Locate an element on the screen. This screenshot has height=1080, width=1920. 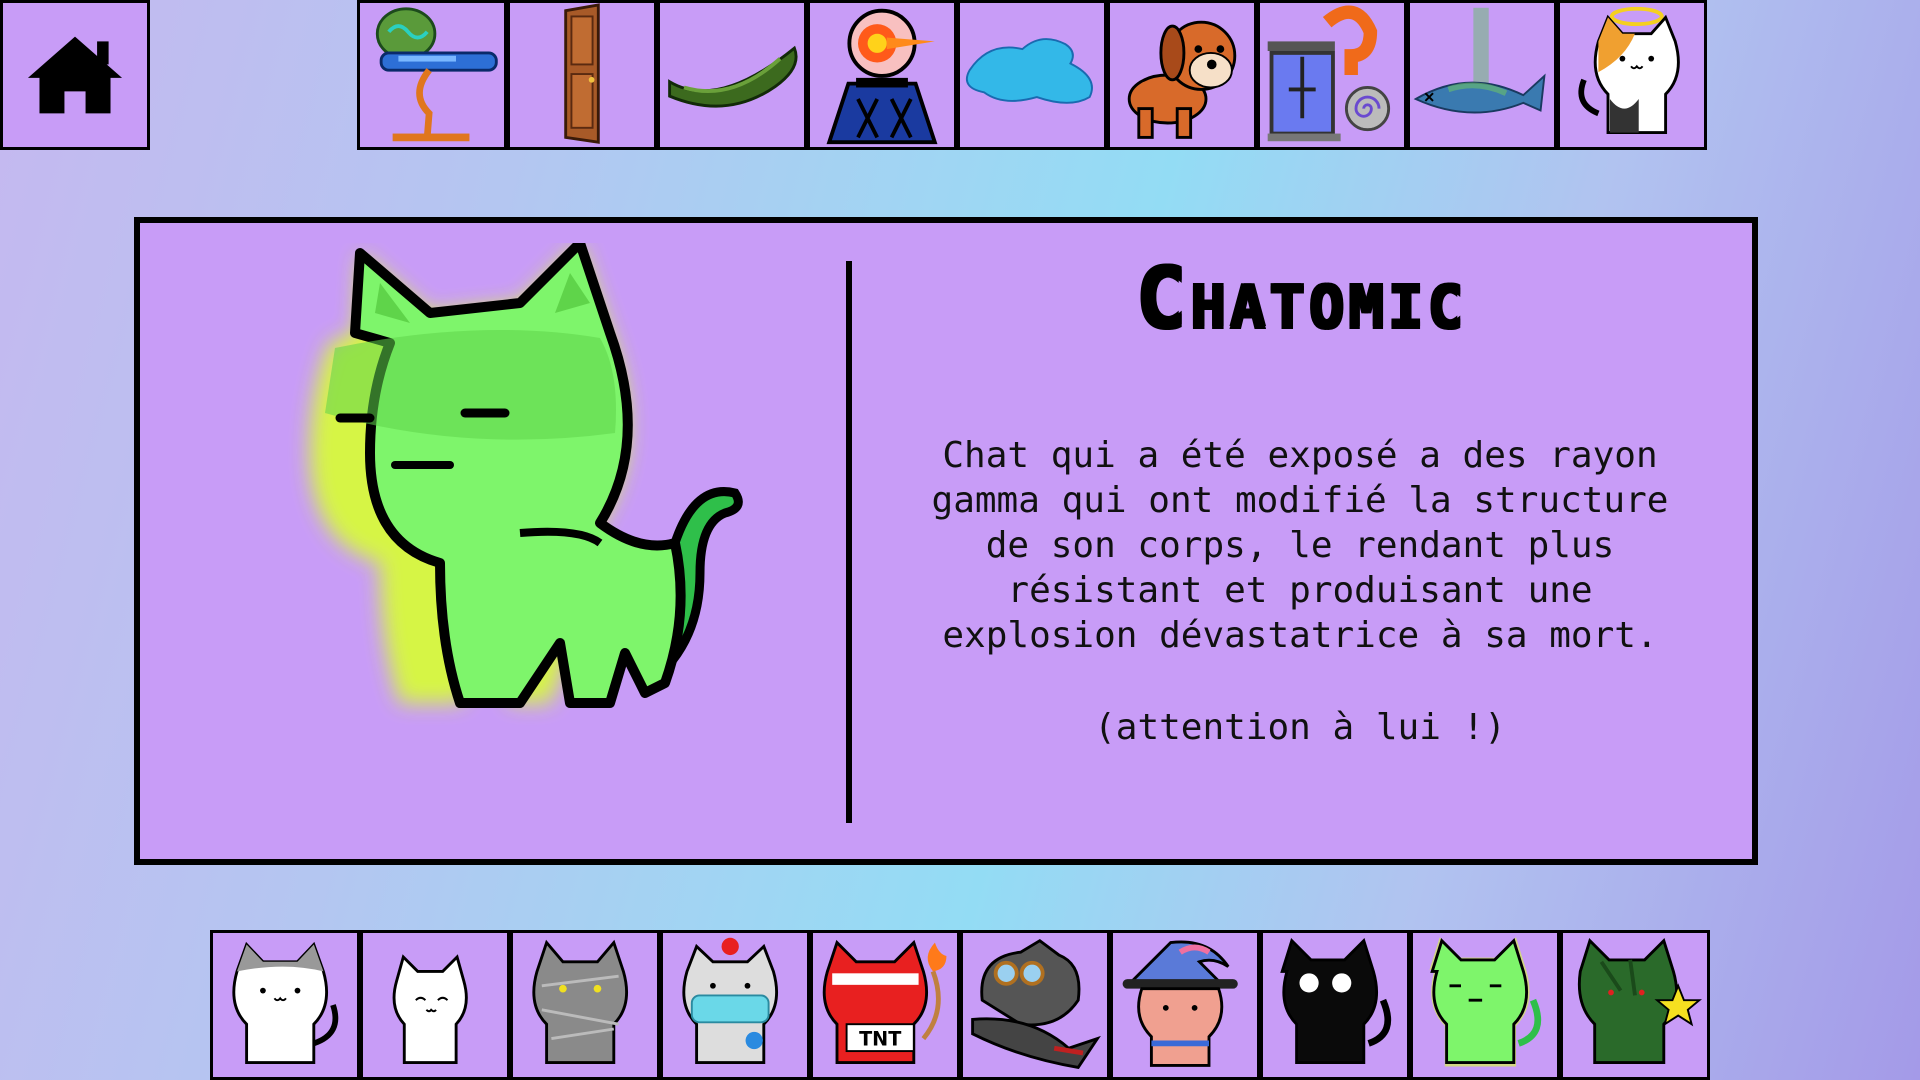
aviator-cat-icon is located at coordinates (1036, 1003).